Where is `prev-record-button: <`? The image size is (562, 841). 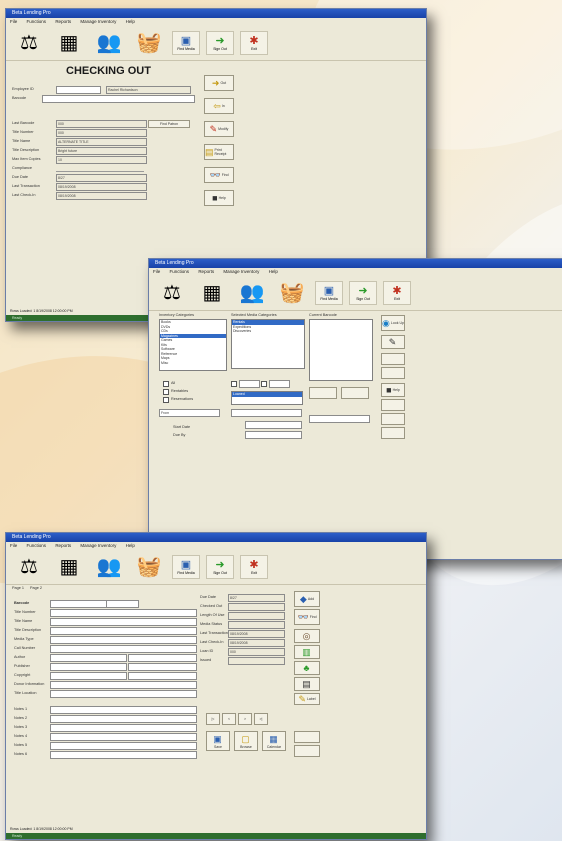
prev-record-button: < is located at coordinates (229, 719).